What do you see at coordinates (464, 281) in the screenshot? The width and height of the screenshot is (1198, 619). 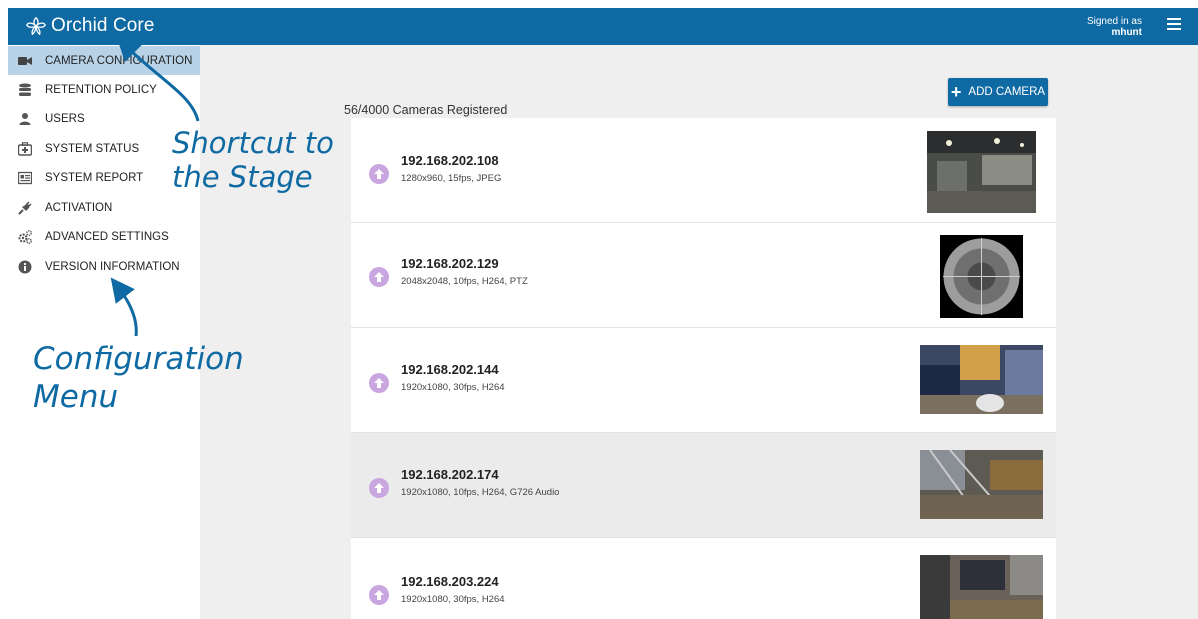 I see `camera-meta: 2048x2048, 10fps, H264, PTZ` at bounding box center [464, 281].